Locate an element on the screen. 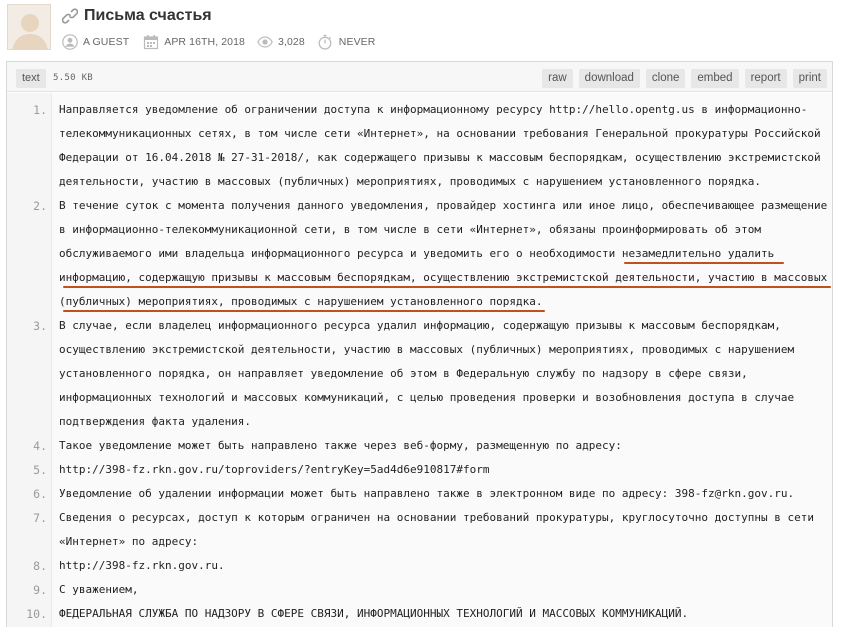 The width and height of the screenshot is (841, 627). line-number: 10. is located at coordinates (36, 614).